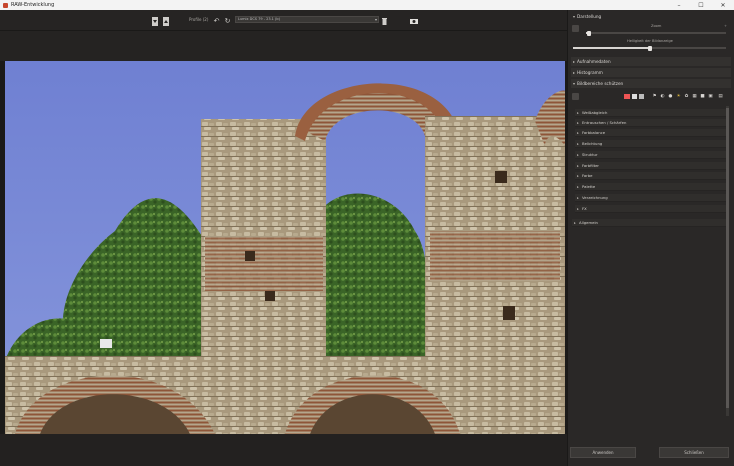 This screenshot has width=734, height=466. What do you see at coordinates (679, 5) in the screenshot?
I see `minimize-icon: –` at bounding box center [679, 5].